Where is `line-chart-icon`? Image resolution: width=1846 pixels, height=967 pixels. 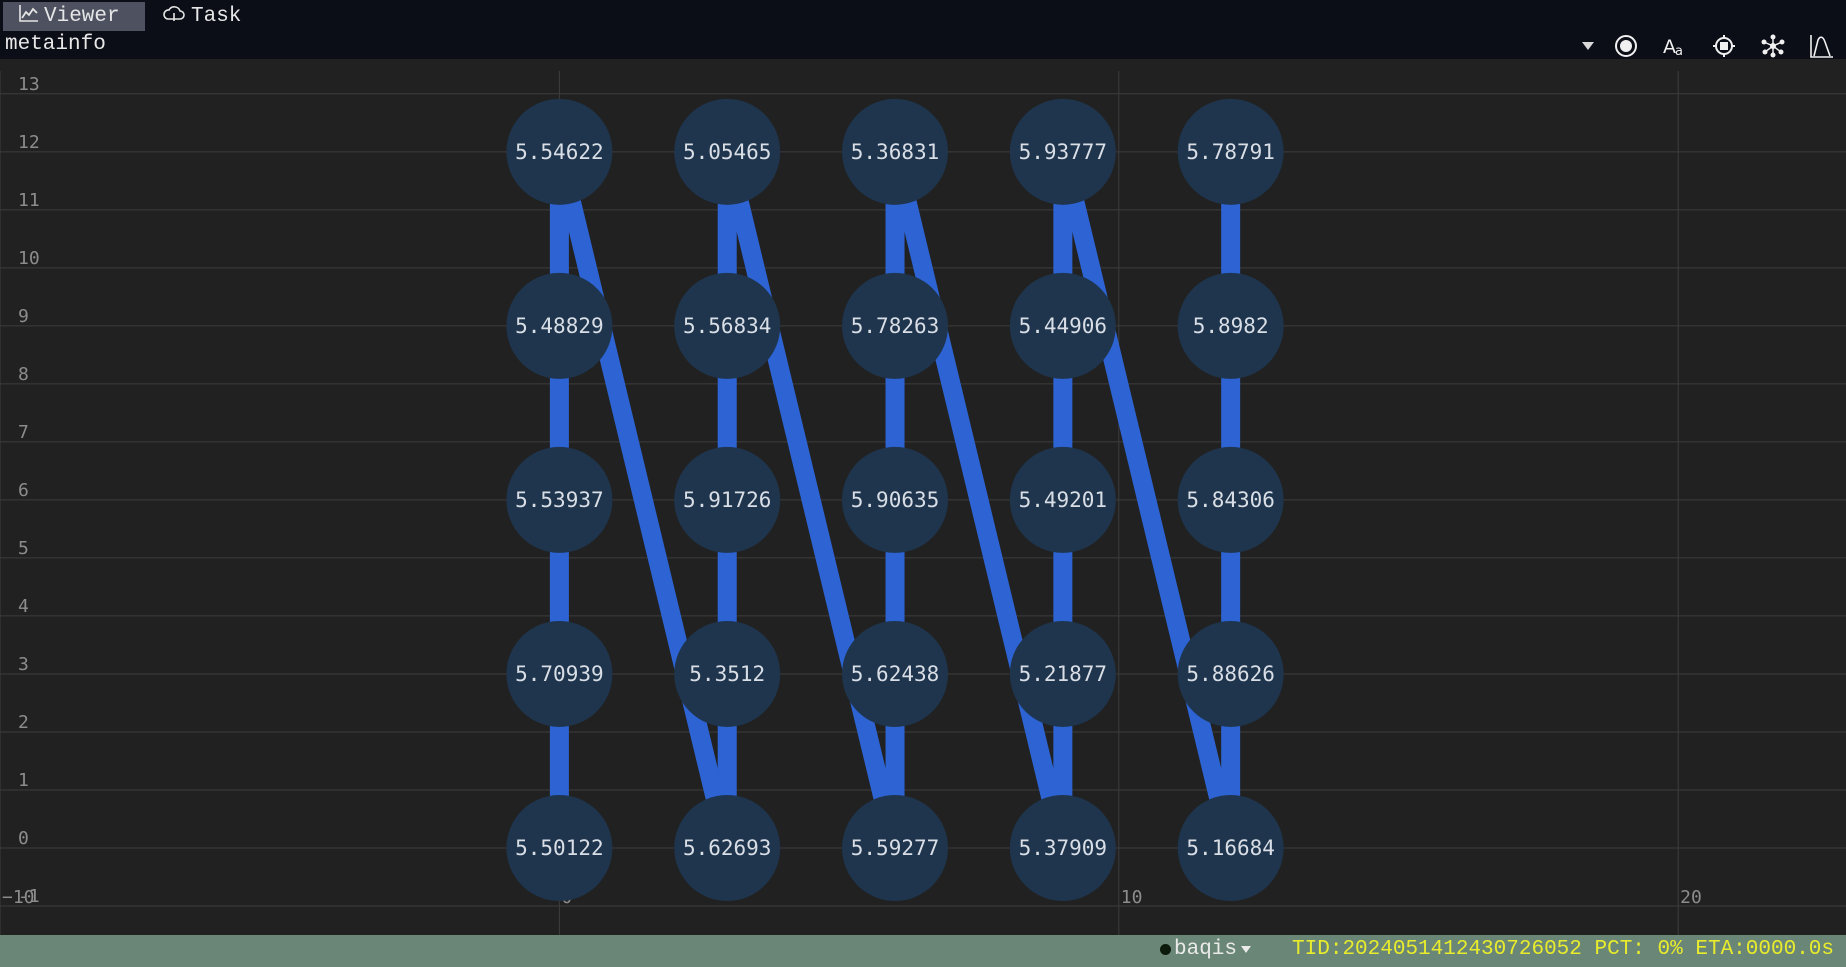 line-chart-icon is located at coordinates (29, 16).